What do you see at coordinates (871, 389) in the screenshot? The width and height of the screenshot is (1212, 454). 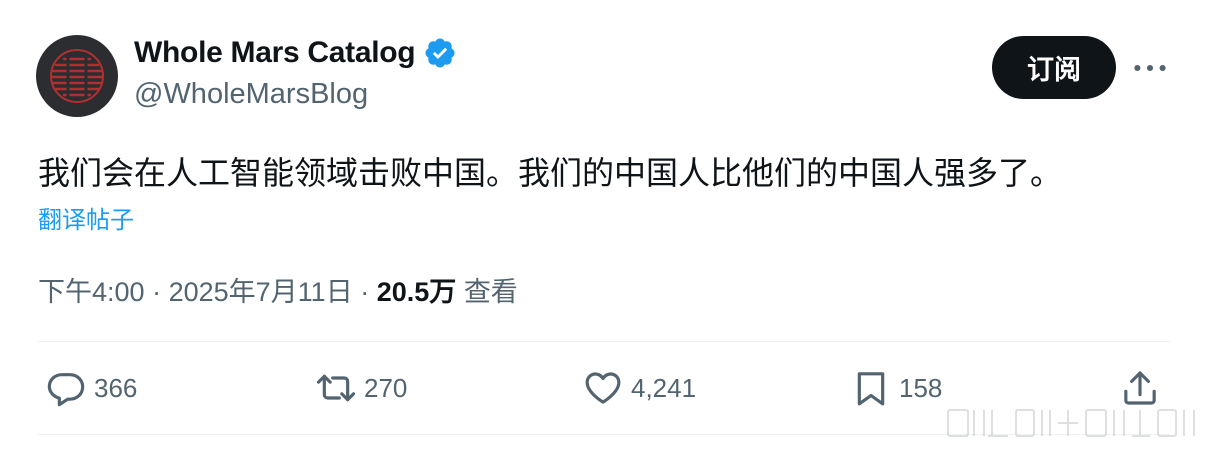 I see `bookmark-icon` at bounding box center [871, 389].